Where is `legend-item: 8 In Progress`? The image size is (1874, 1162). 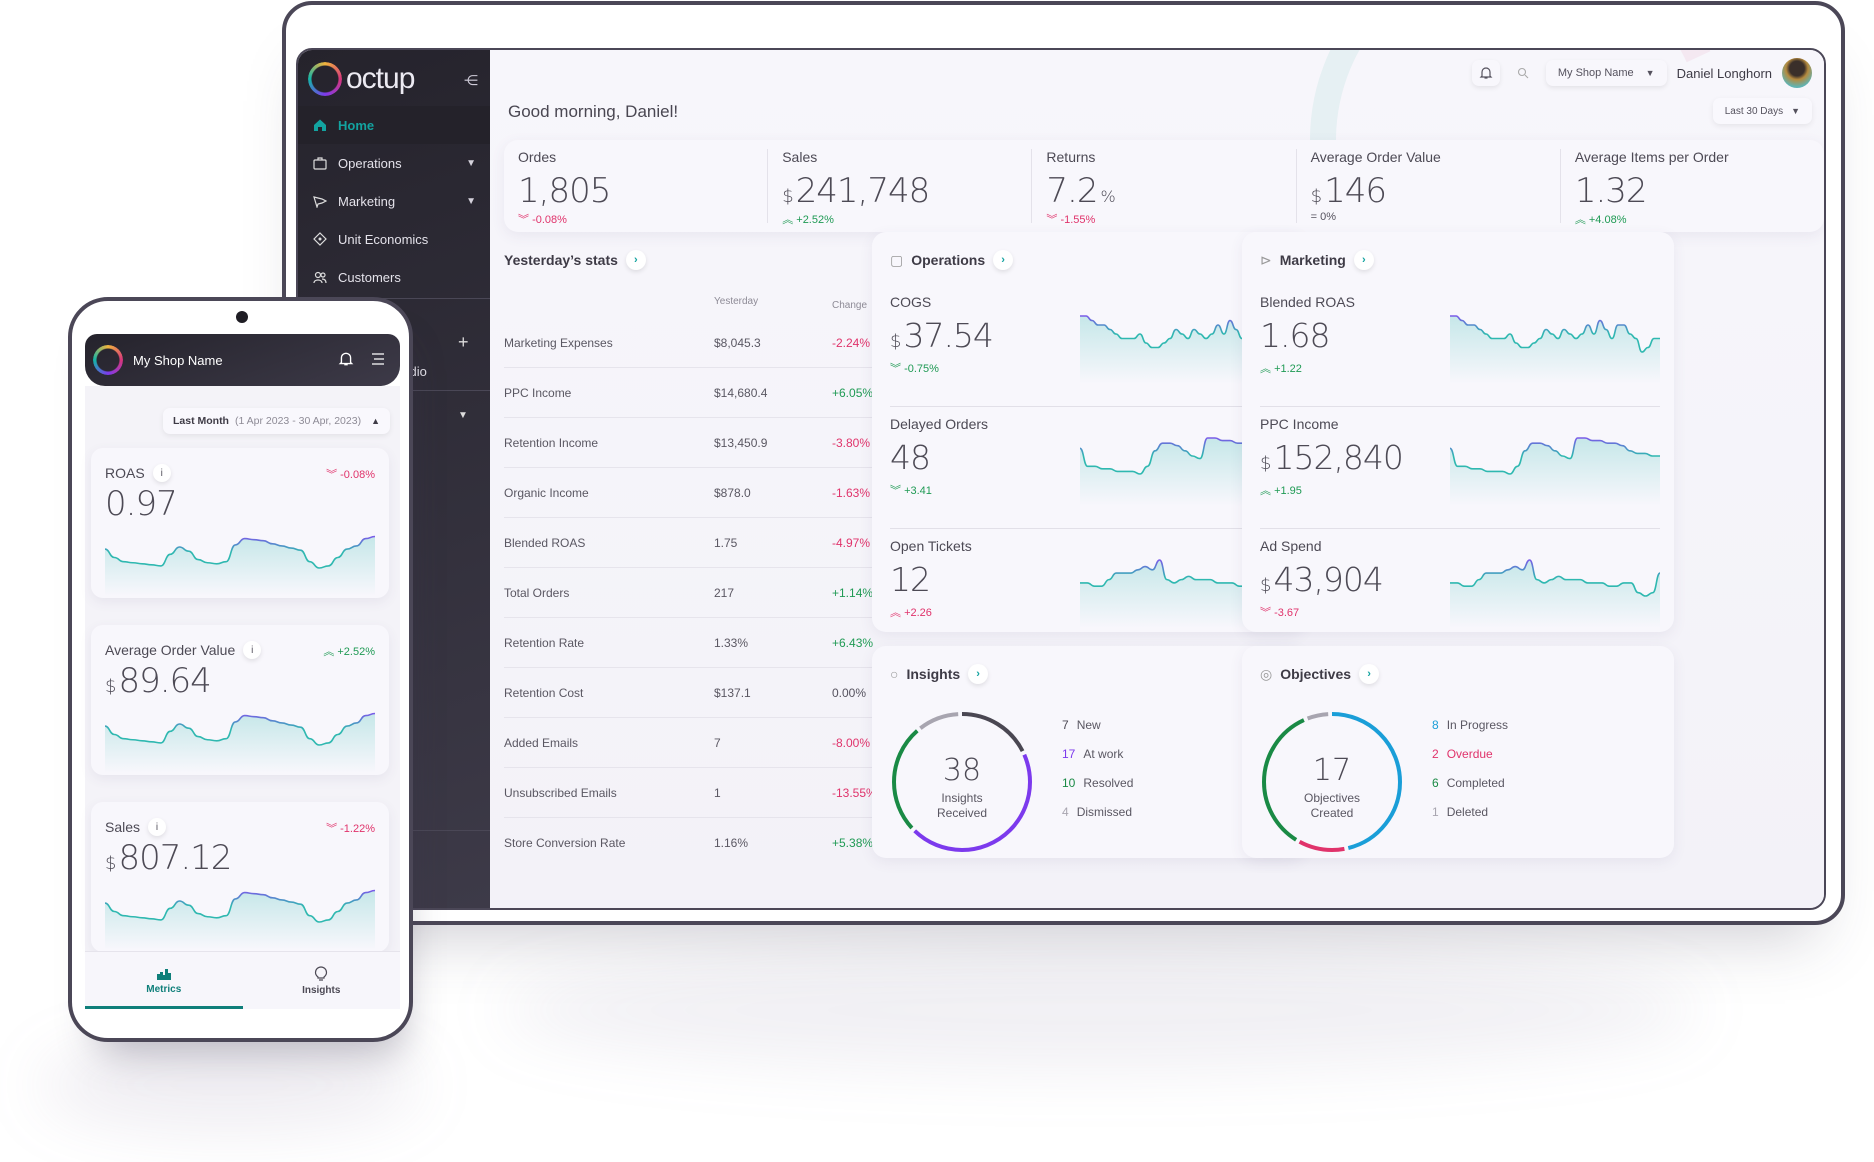
legend-item: 8 In Progress is located at coordinates (1470, 732).